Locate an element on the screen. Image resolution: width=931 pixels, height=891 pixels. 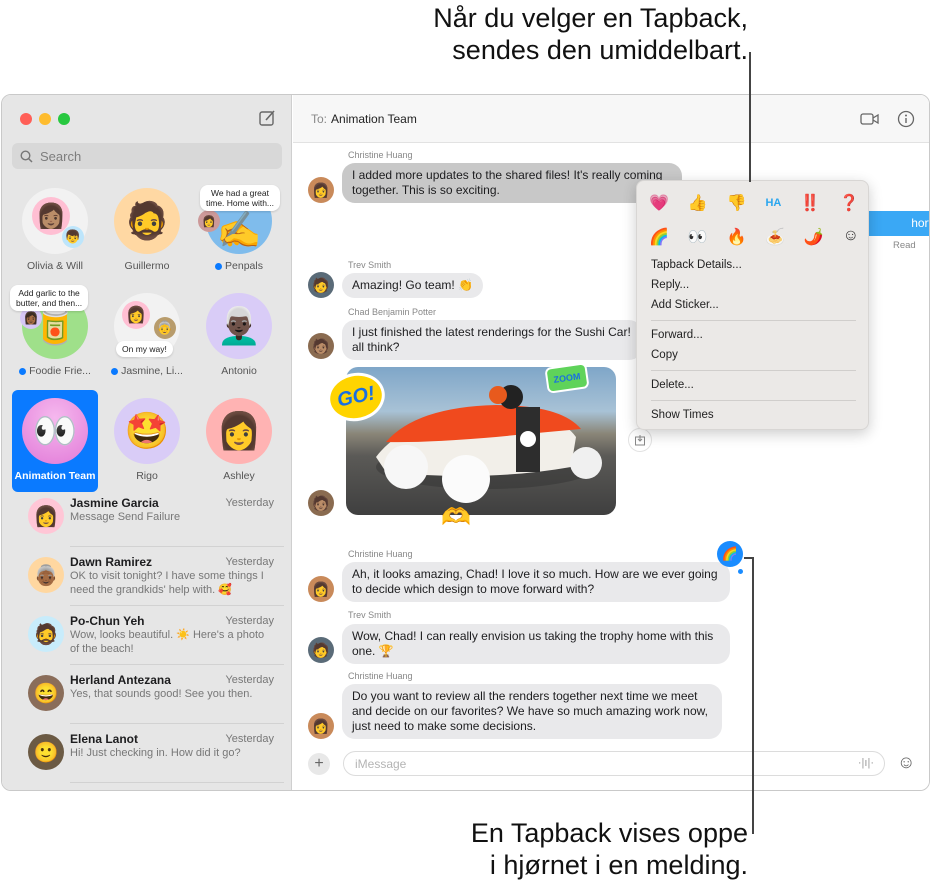
message-sender: Christine Huang is located at coordinates (380, 676).